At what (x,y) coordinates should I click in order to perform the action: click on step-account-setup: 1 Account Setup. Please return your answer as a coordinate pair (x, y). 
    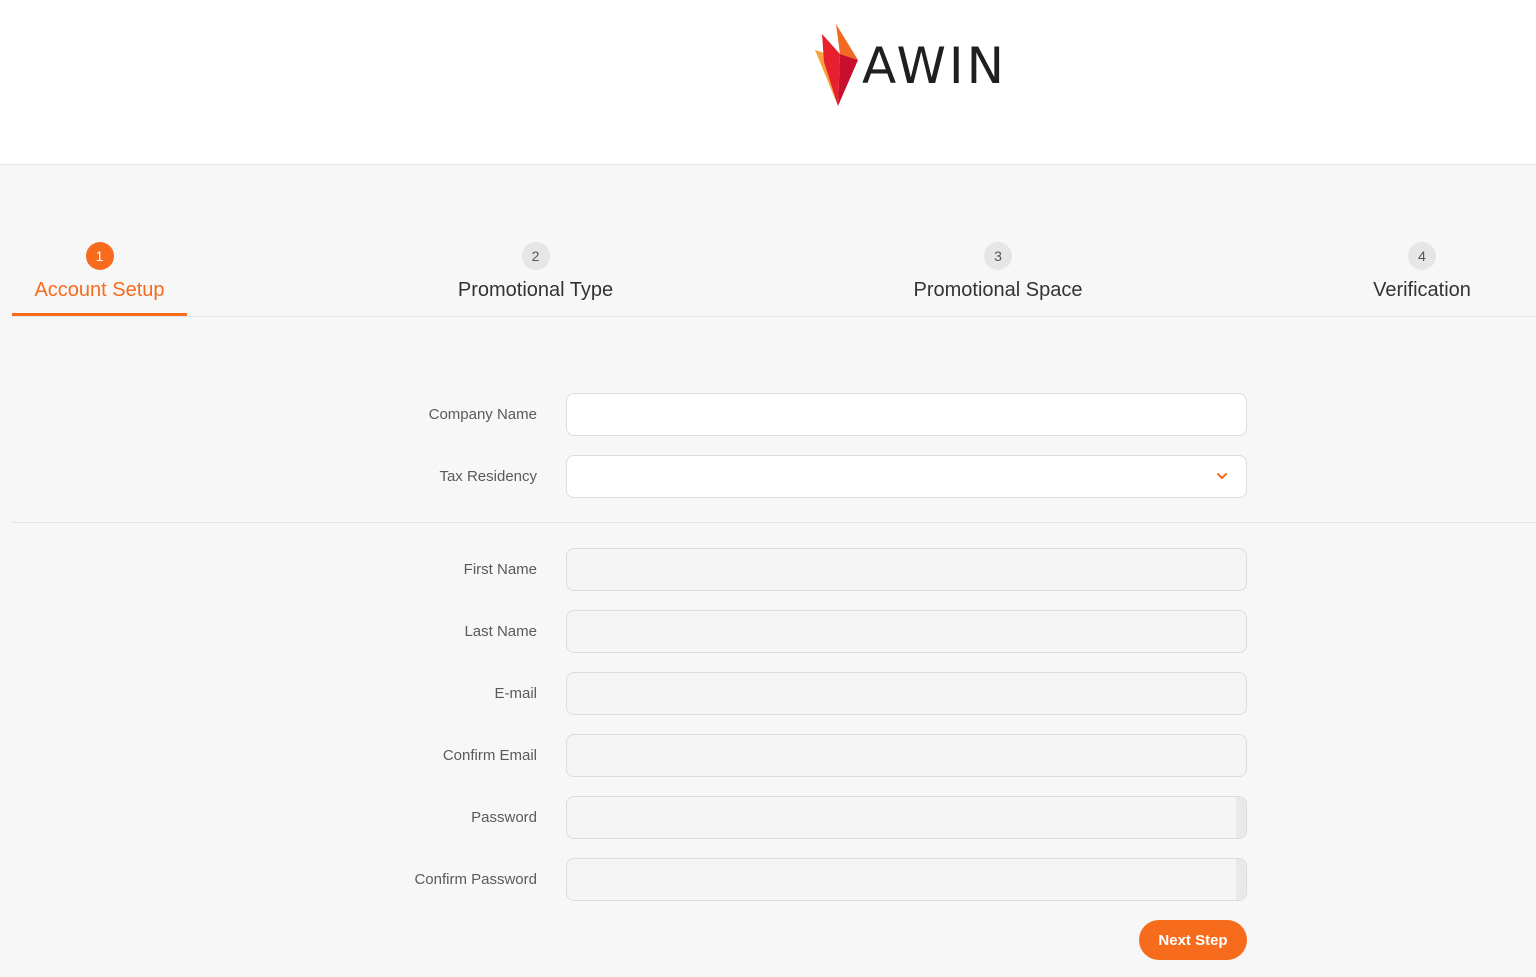
    Looking at the image, I should click on (99, 278).